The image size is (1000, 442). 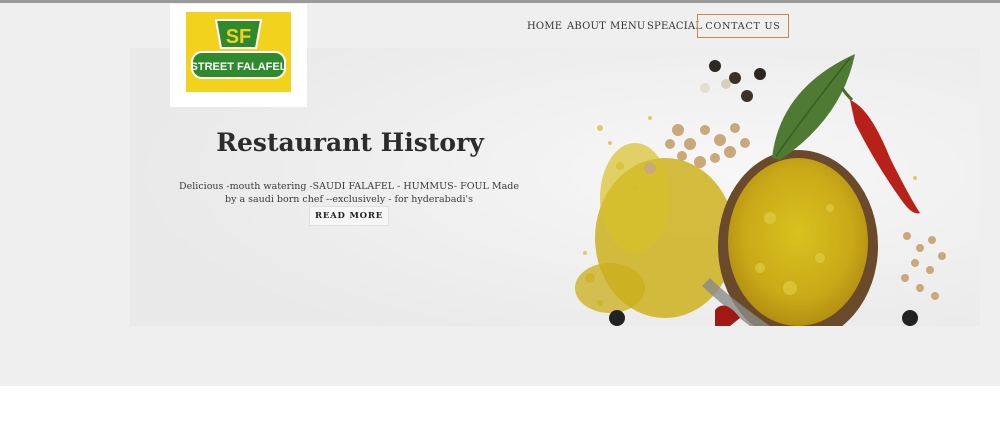 What do you see at coordinates (586, 26) in the screenshot?
I see `nav-about: ABOUT` at bounding box center [586, 26].